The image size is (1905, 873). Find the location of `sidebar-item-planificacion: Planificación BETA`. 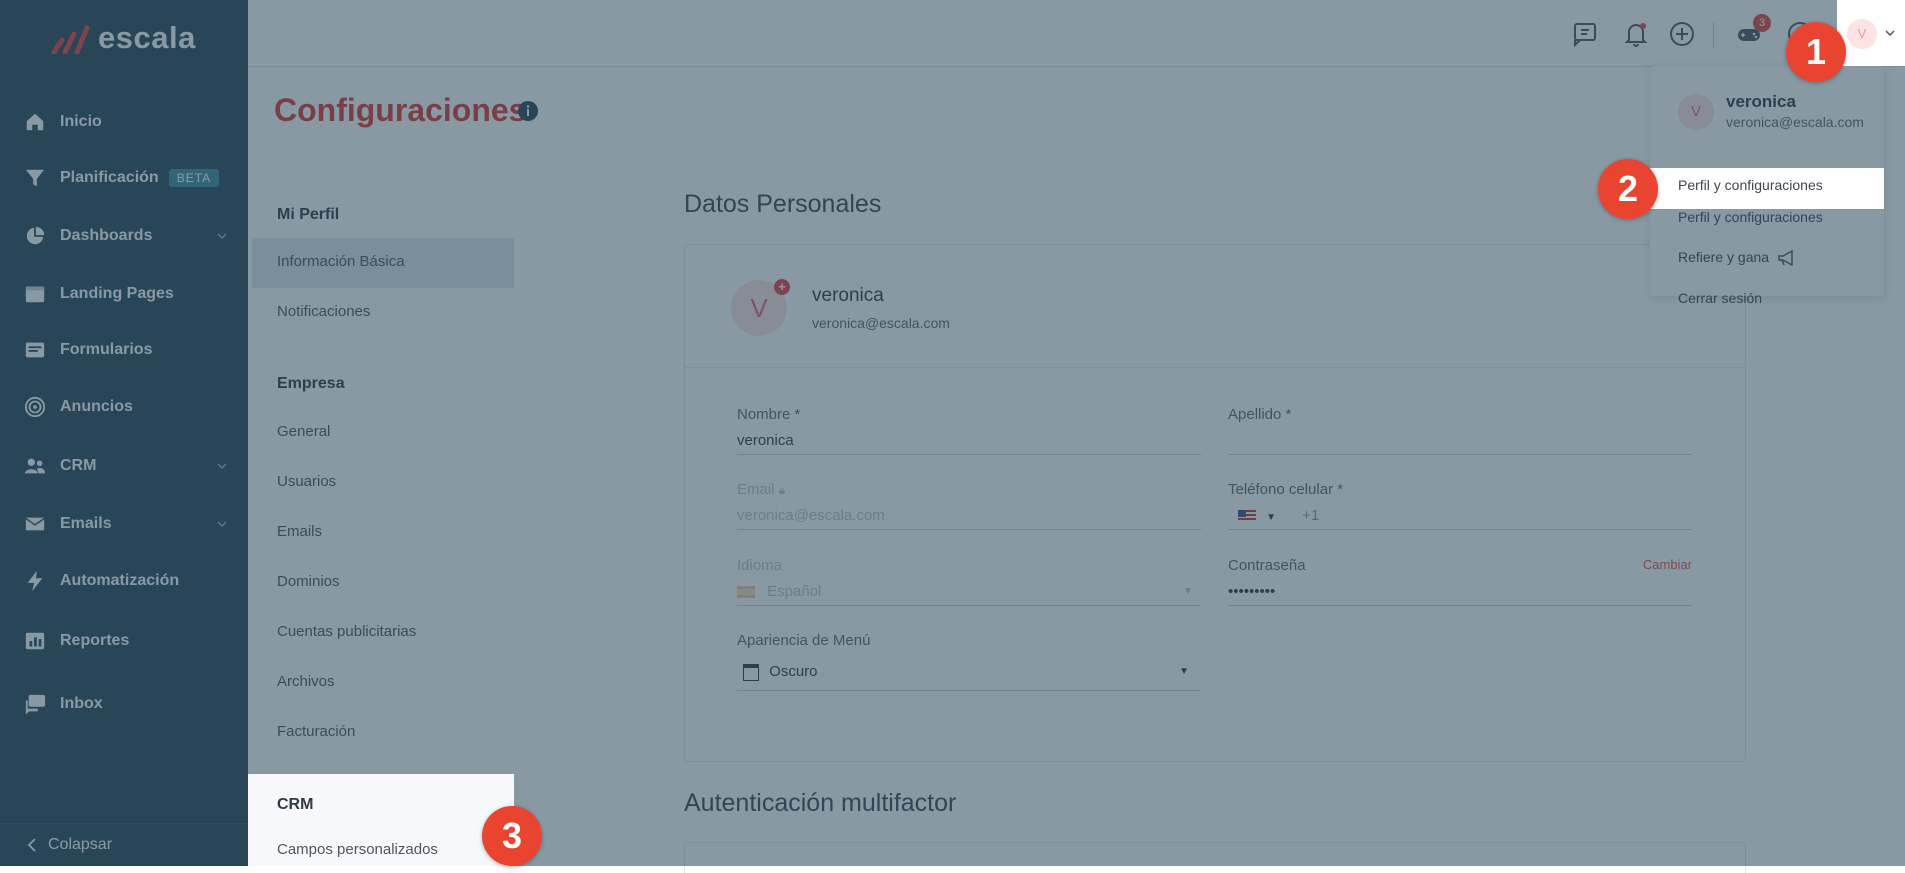

sidebar-item-planificacion: Planificación BETA is located at coordinates (124, 178).